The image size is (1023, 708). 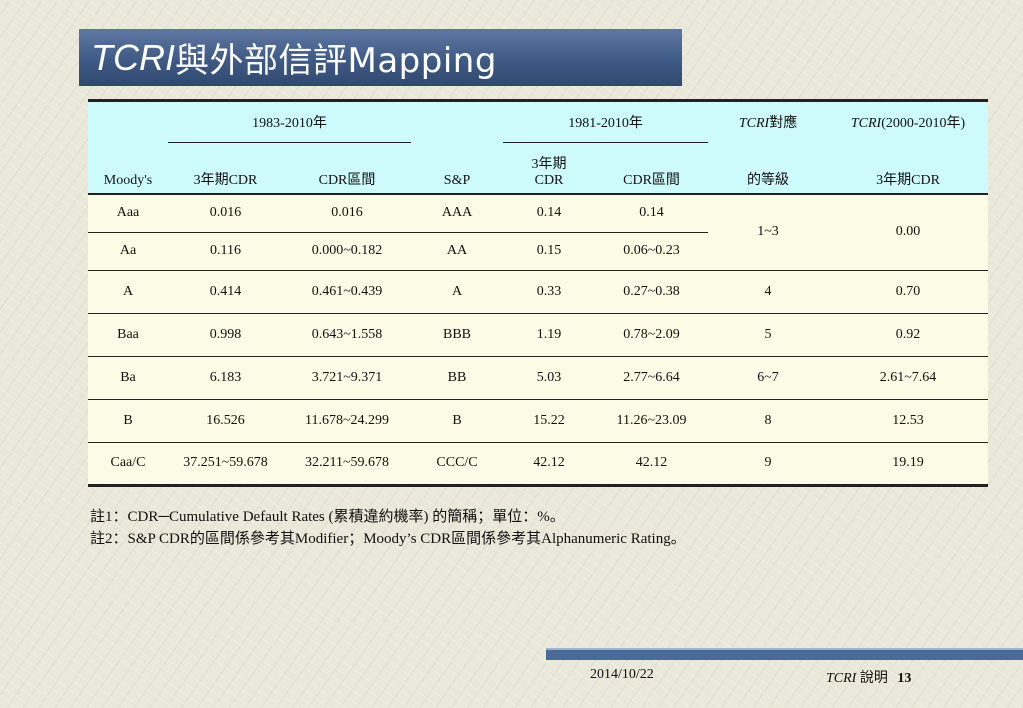 What do you see at coordinates (549, 335) in the screenshot?
I see `cell-sp-cdr: 1.19` at bounding box center [549, 335].